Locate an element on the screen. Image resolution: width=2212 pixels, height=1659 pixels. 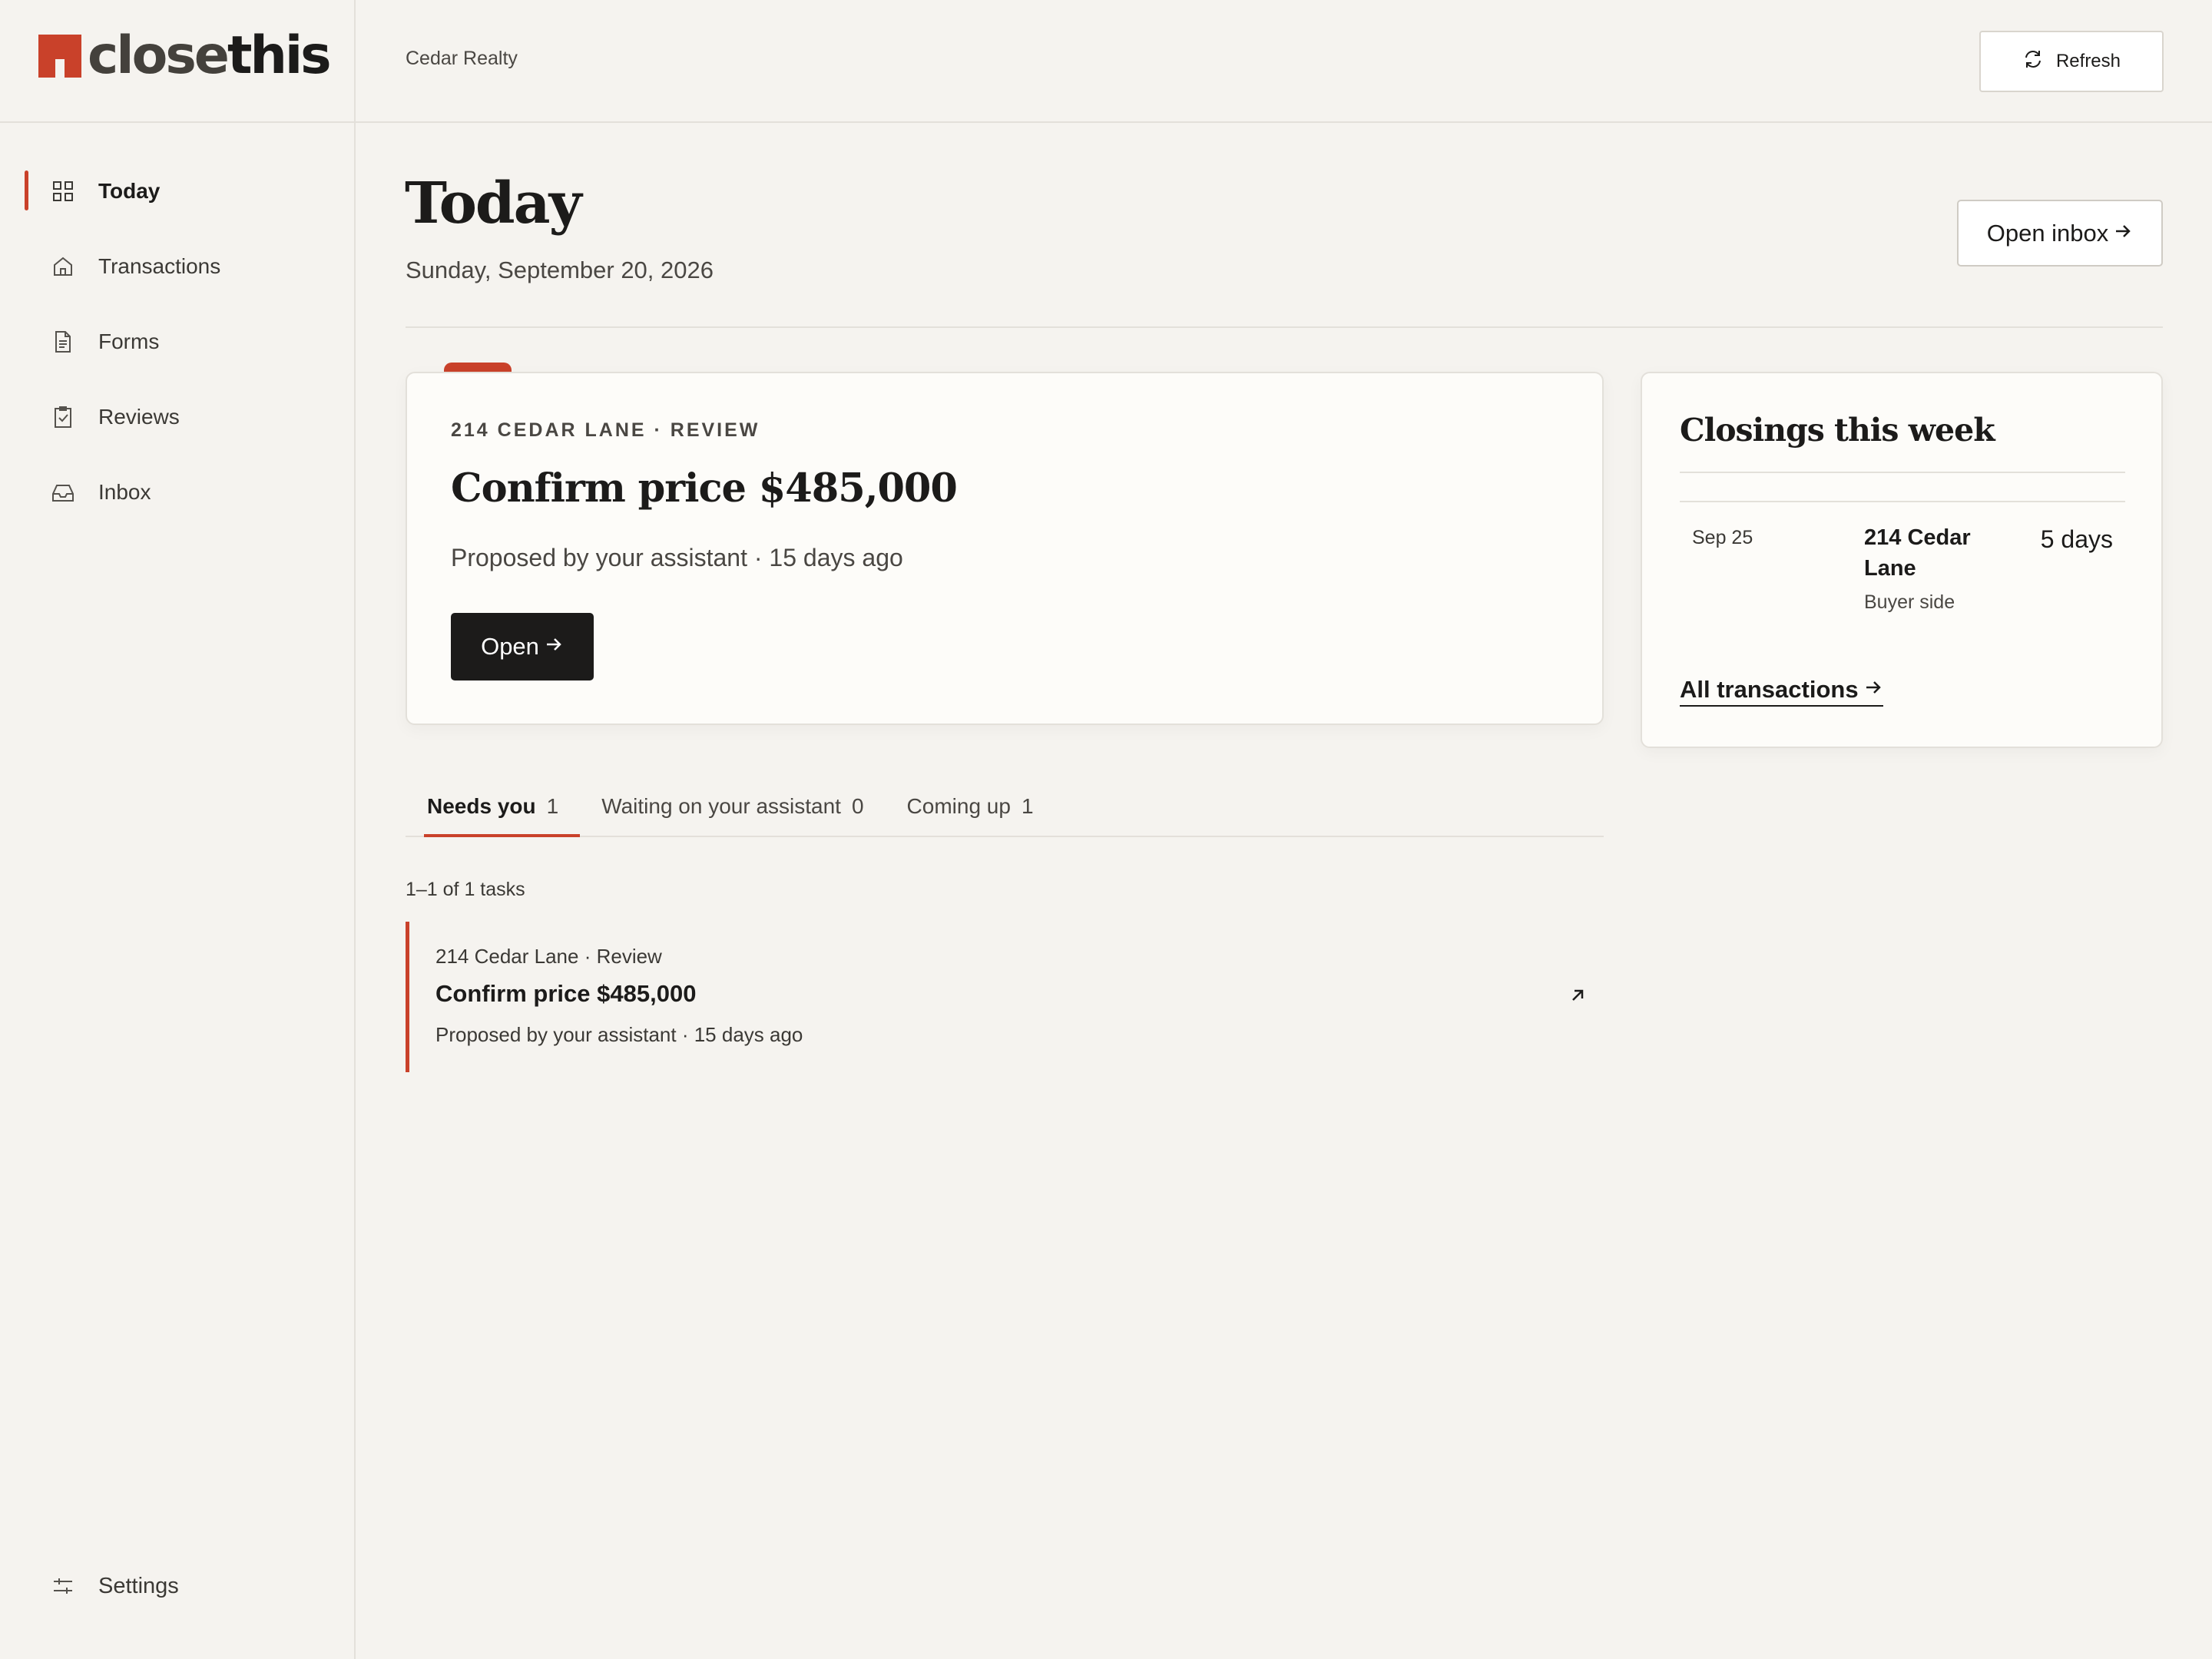
sliders-icon is located at coordinates (63, 1586).